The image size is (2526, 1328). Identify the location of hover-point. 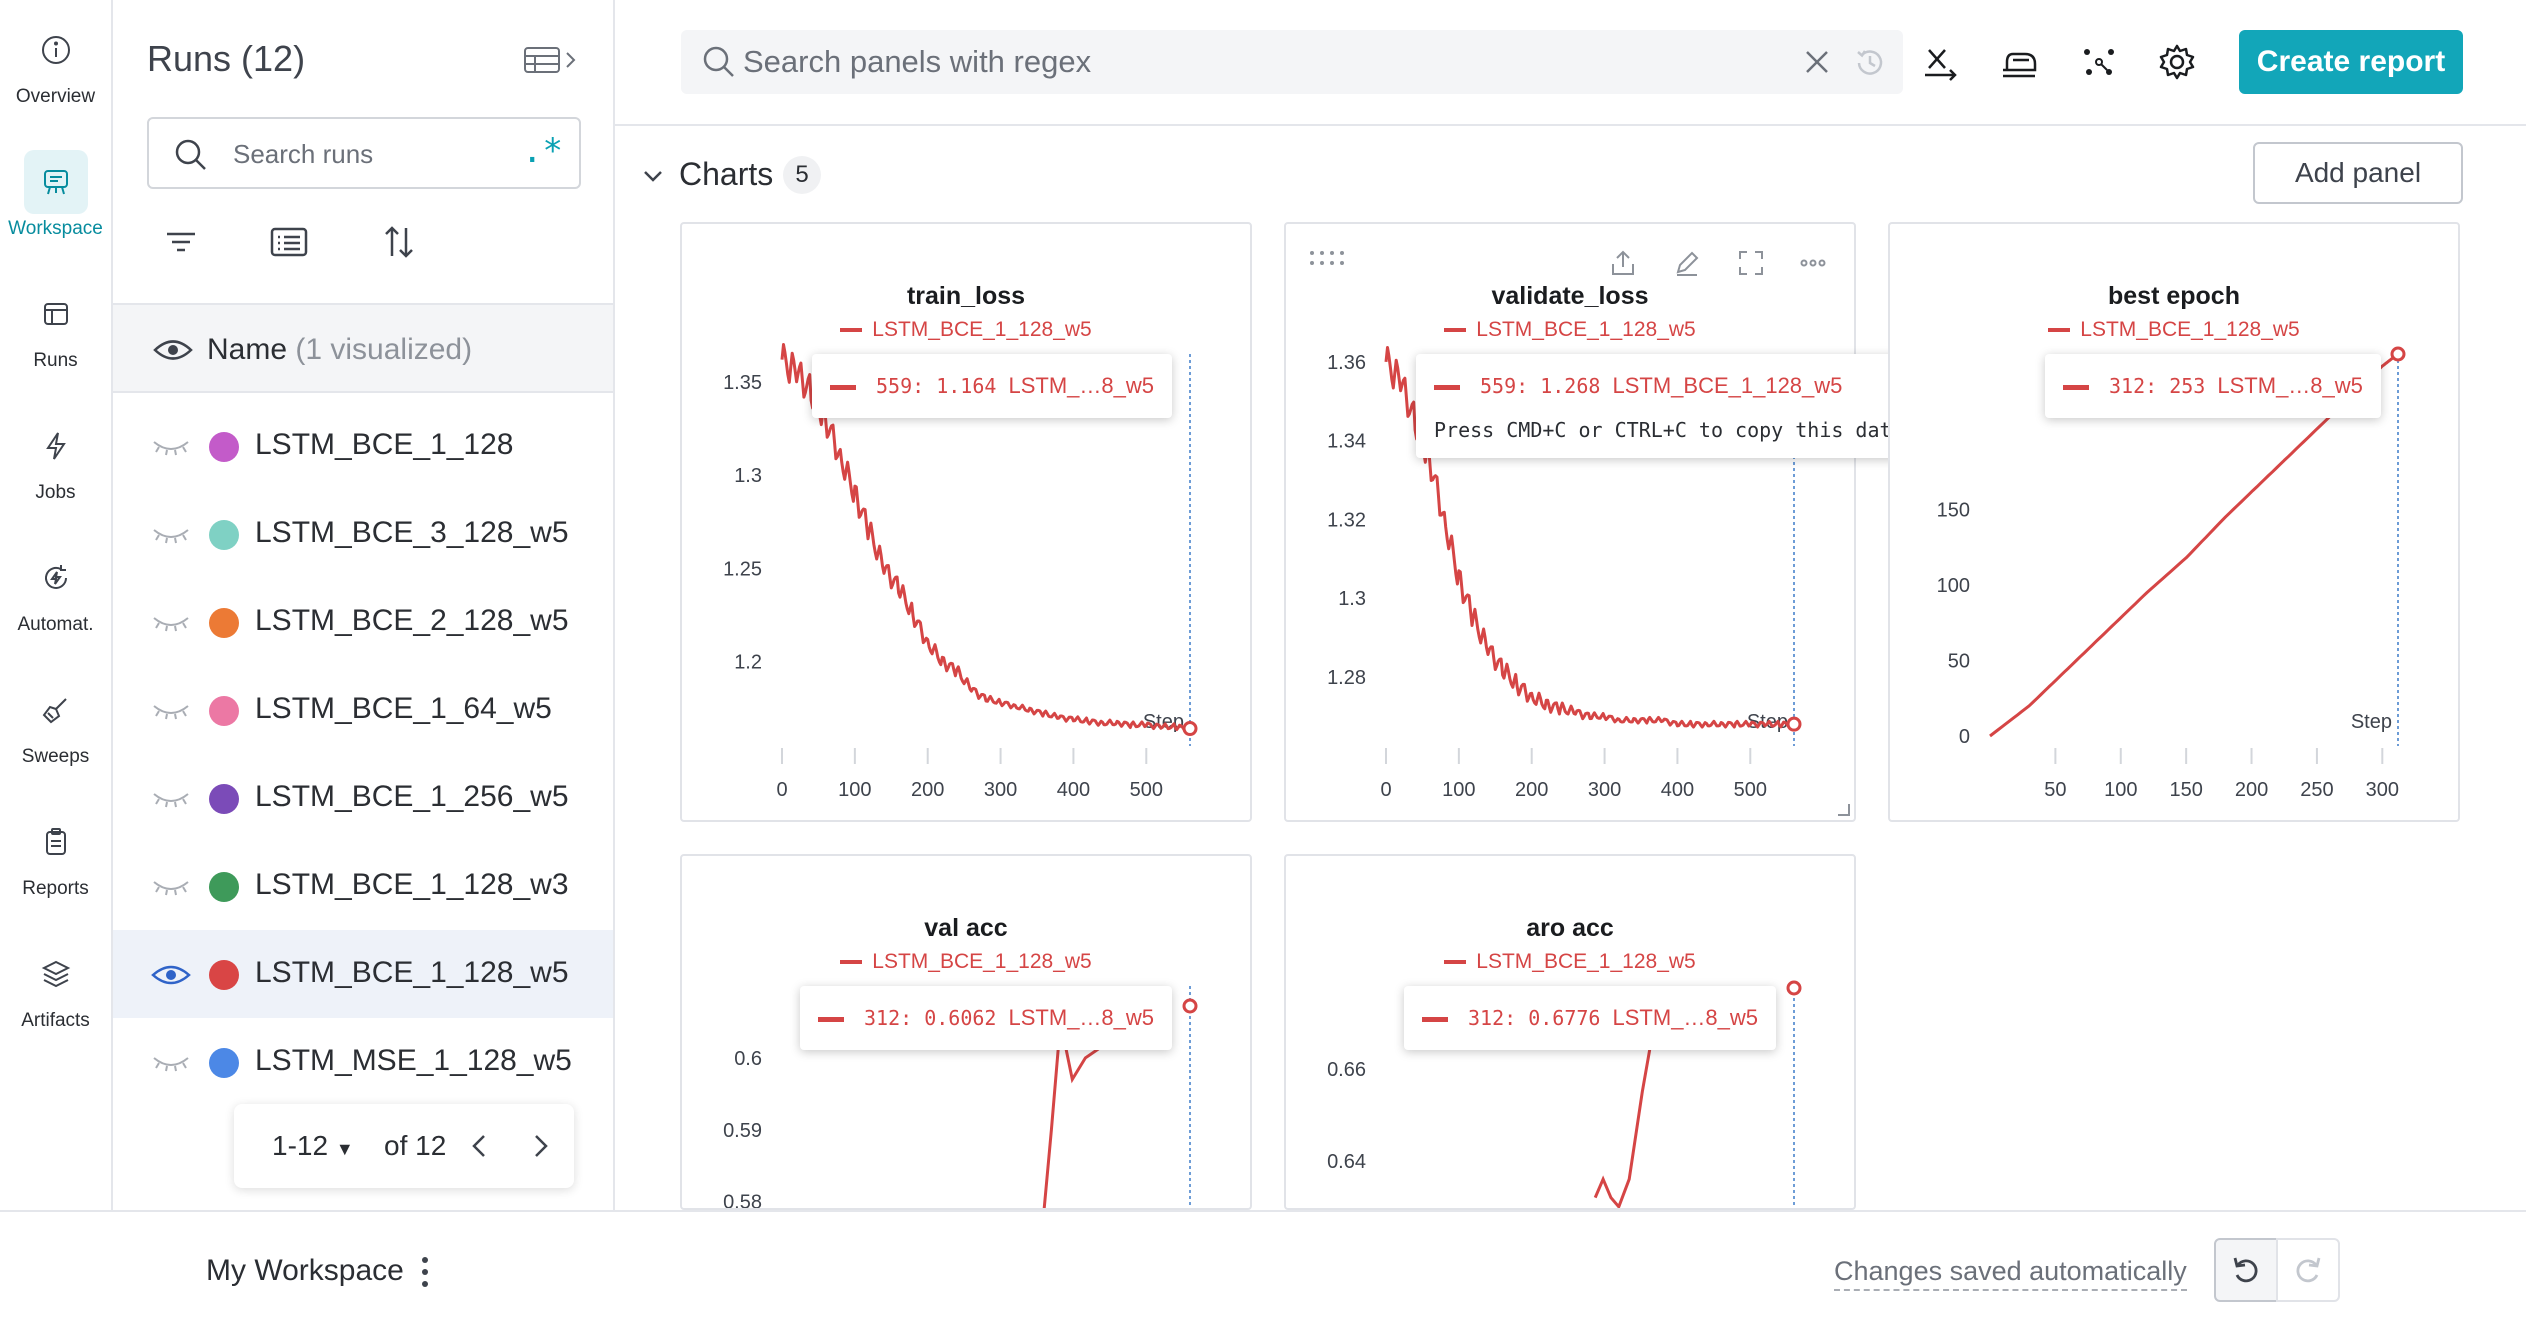
(2398, 354).